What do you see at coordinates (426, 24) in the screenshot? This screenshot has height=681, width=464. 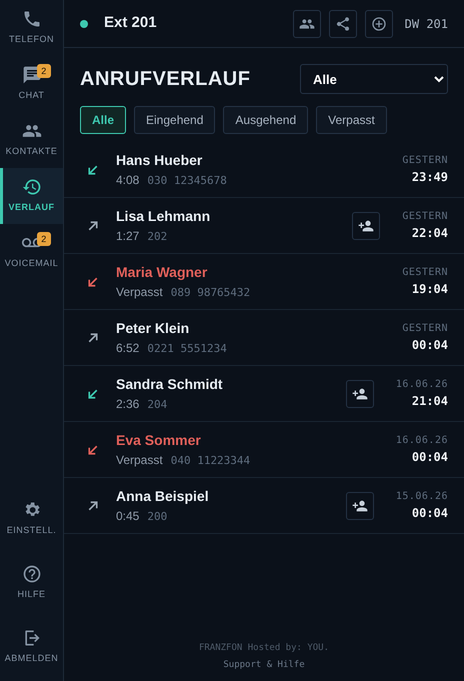 I see `direct-dial-label: DW 201` at bounding box center [426, 24].